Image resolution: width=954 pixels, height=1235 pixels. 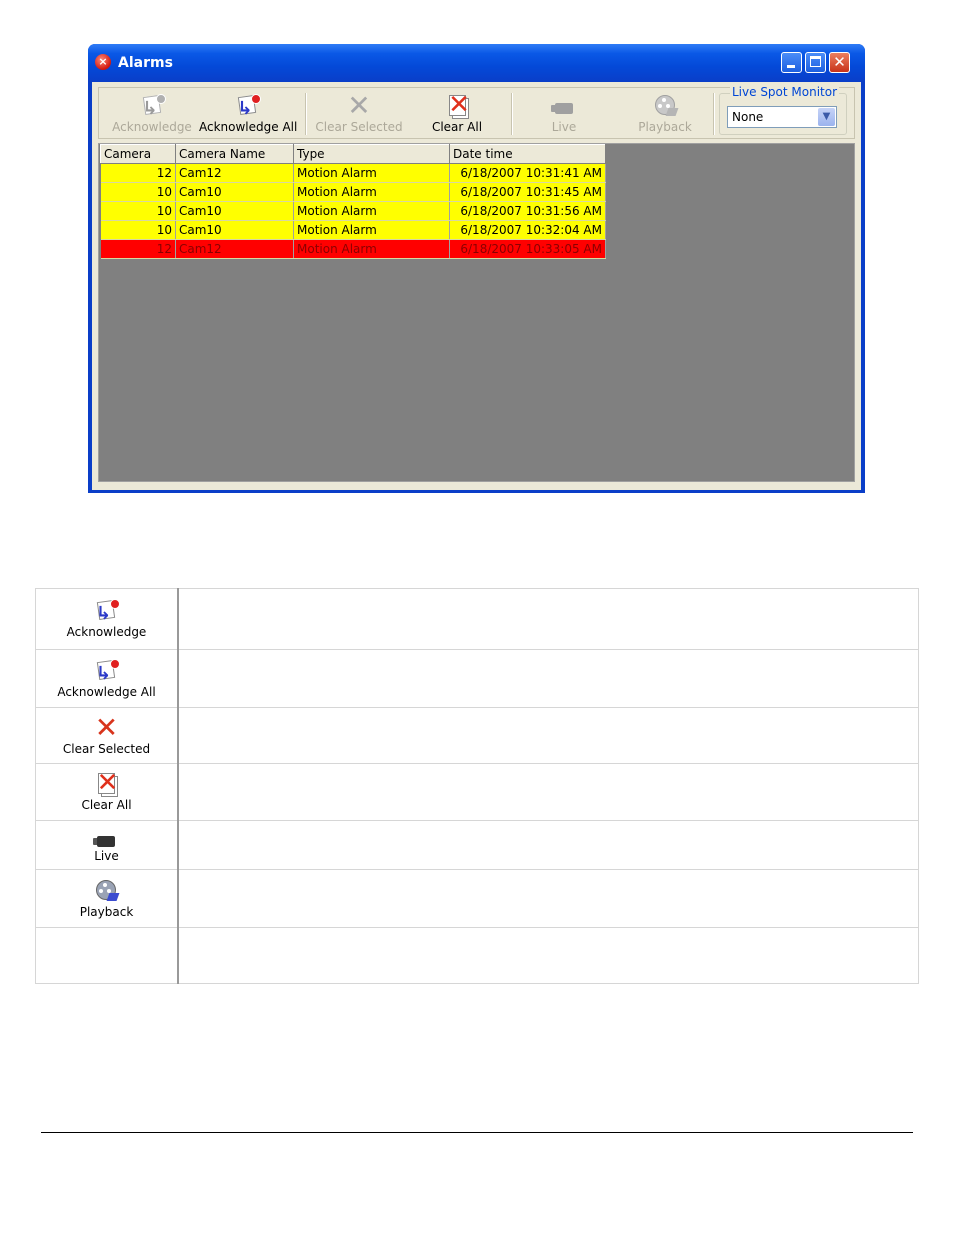 What do you see at coordinates (248, 127) in the screenshot?
I see `acknowledge-all-label: Acknowledge All` at bounding box center [248, 127].